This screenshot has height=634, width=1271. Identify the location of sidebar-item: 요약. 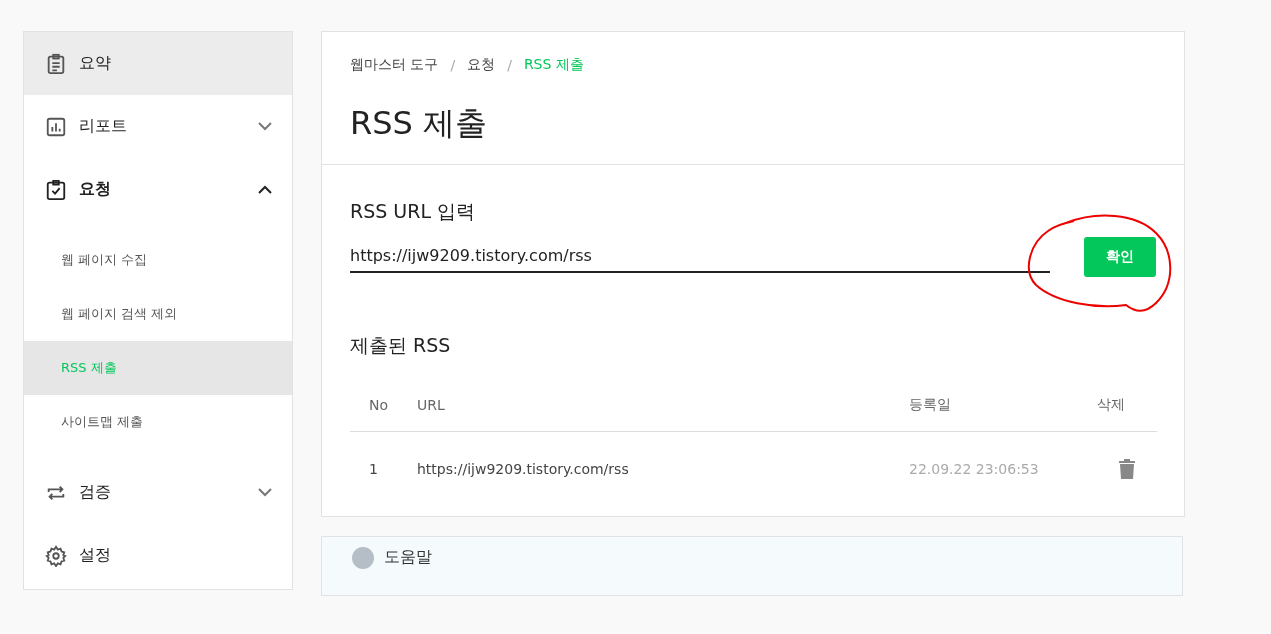
(158, 63).